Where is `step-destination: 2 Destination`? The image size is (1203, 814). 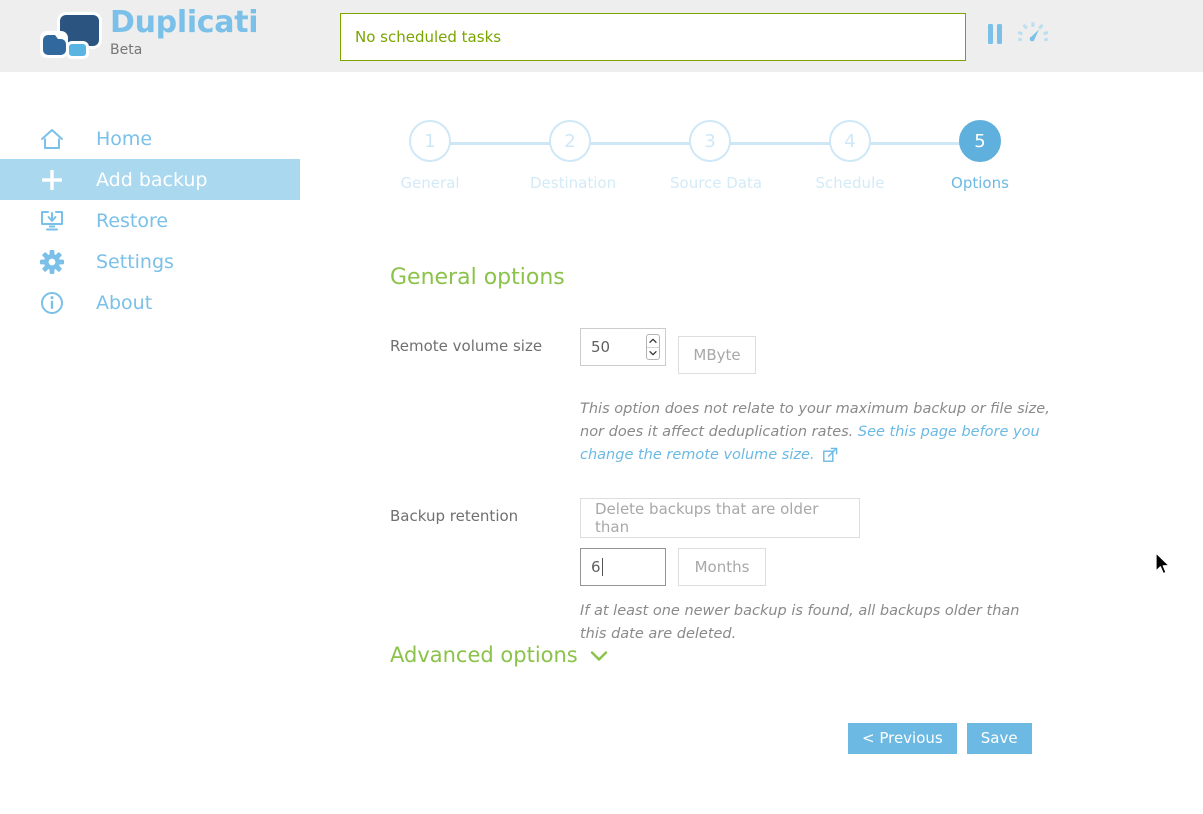 step-destination: 2 Destination is located at coordinates (573, 156).